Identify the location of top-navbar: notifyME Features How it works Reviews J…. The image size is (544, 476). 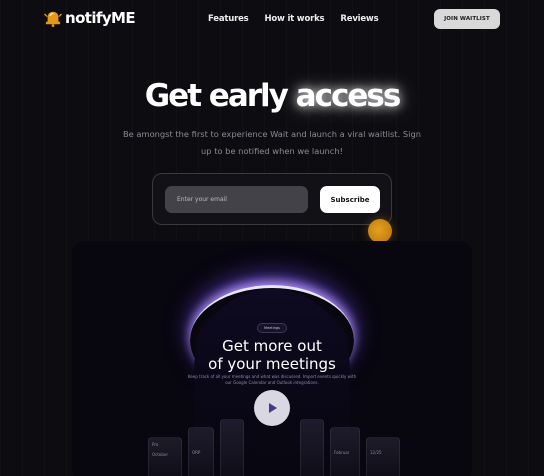
(272, 19).